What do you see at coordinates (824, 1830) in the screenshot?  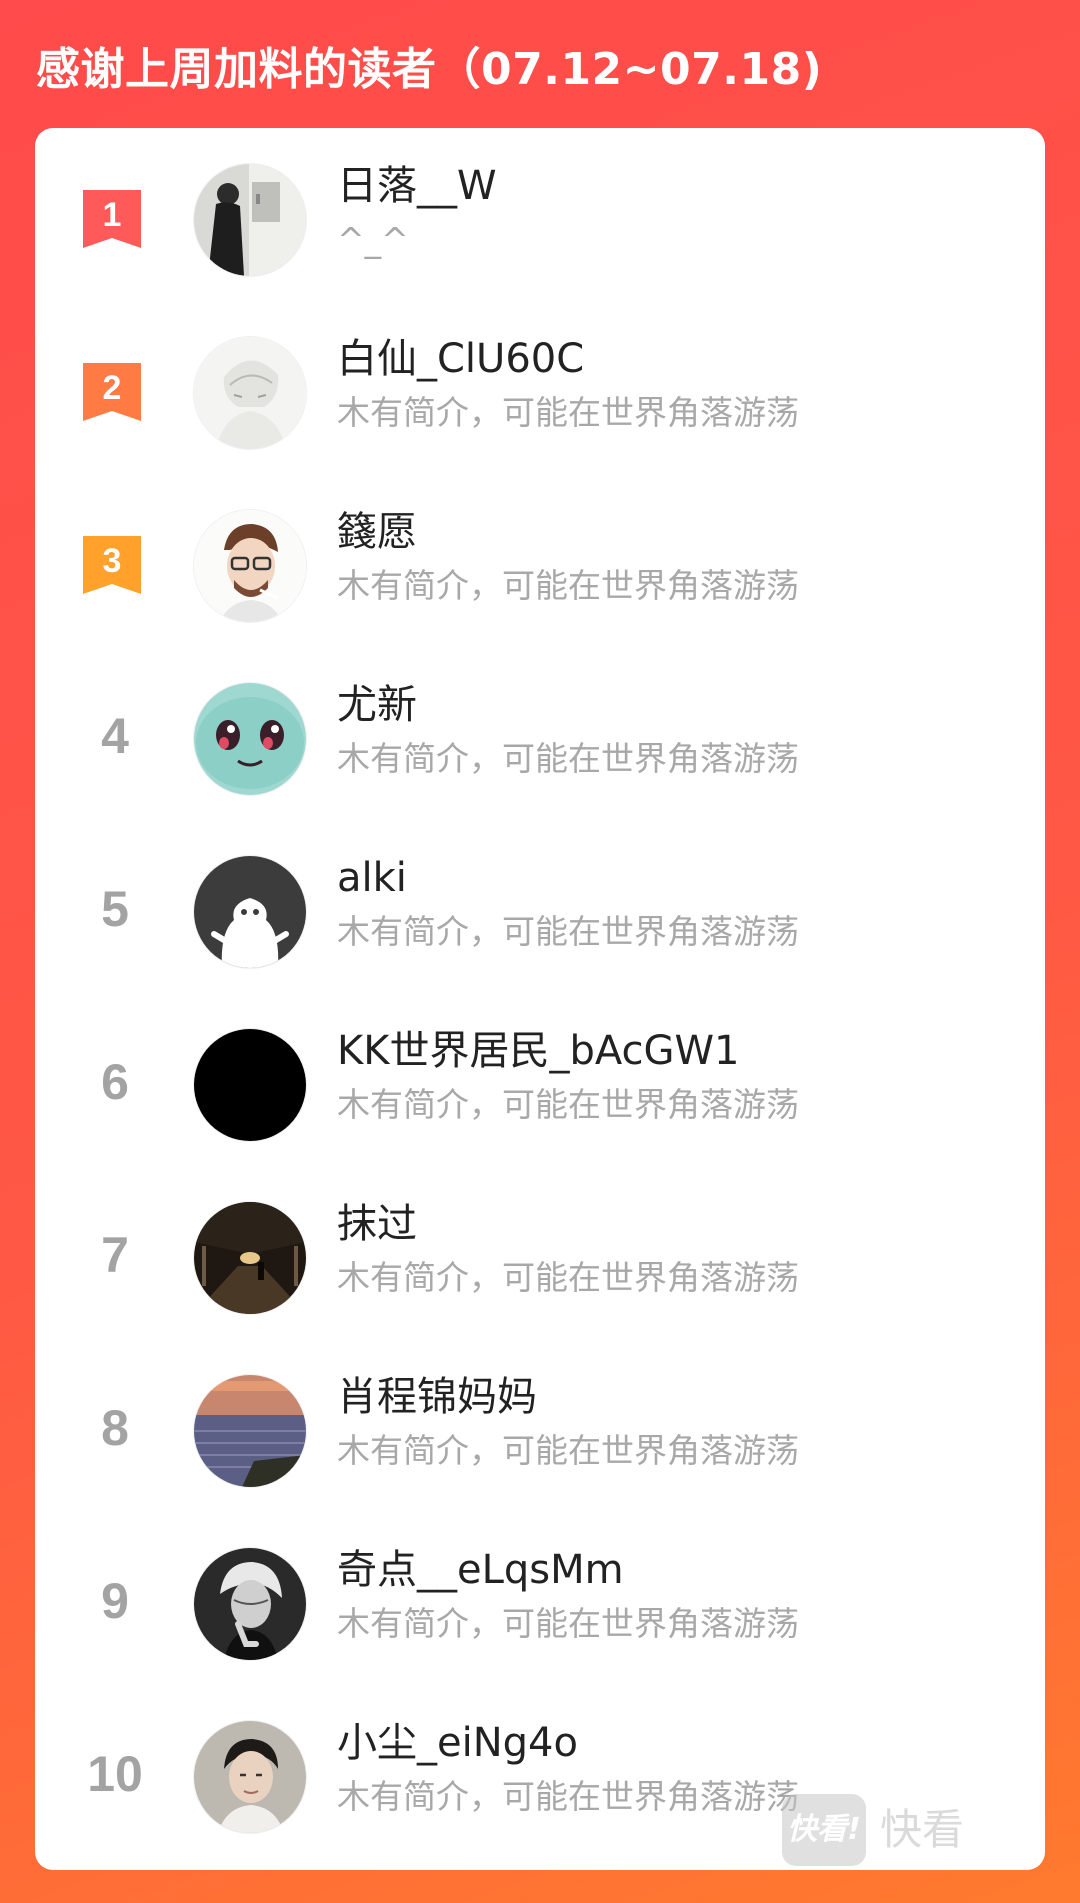 I see `kuaikan-logo-icon: 快看!` at bounding box center [824, 1830].